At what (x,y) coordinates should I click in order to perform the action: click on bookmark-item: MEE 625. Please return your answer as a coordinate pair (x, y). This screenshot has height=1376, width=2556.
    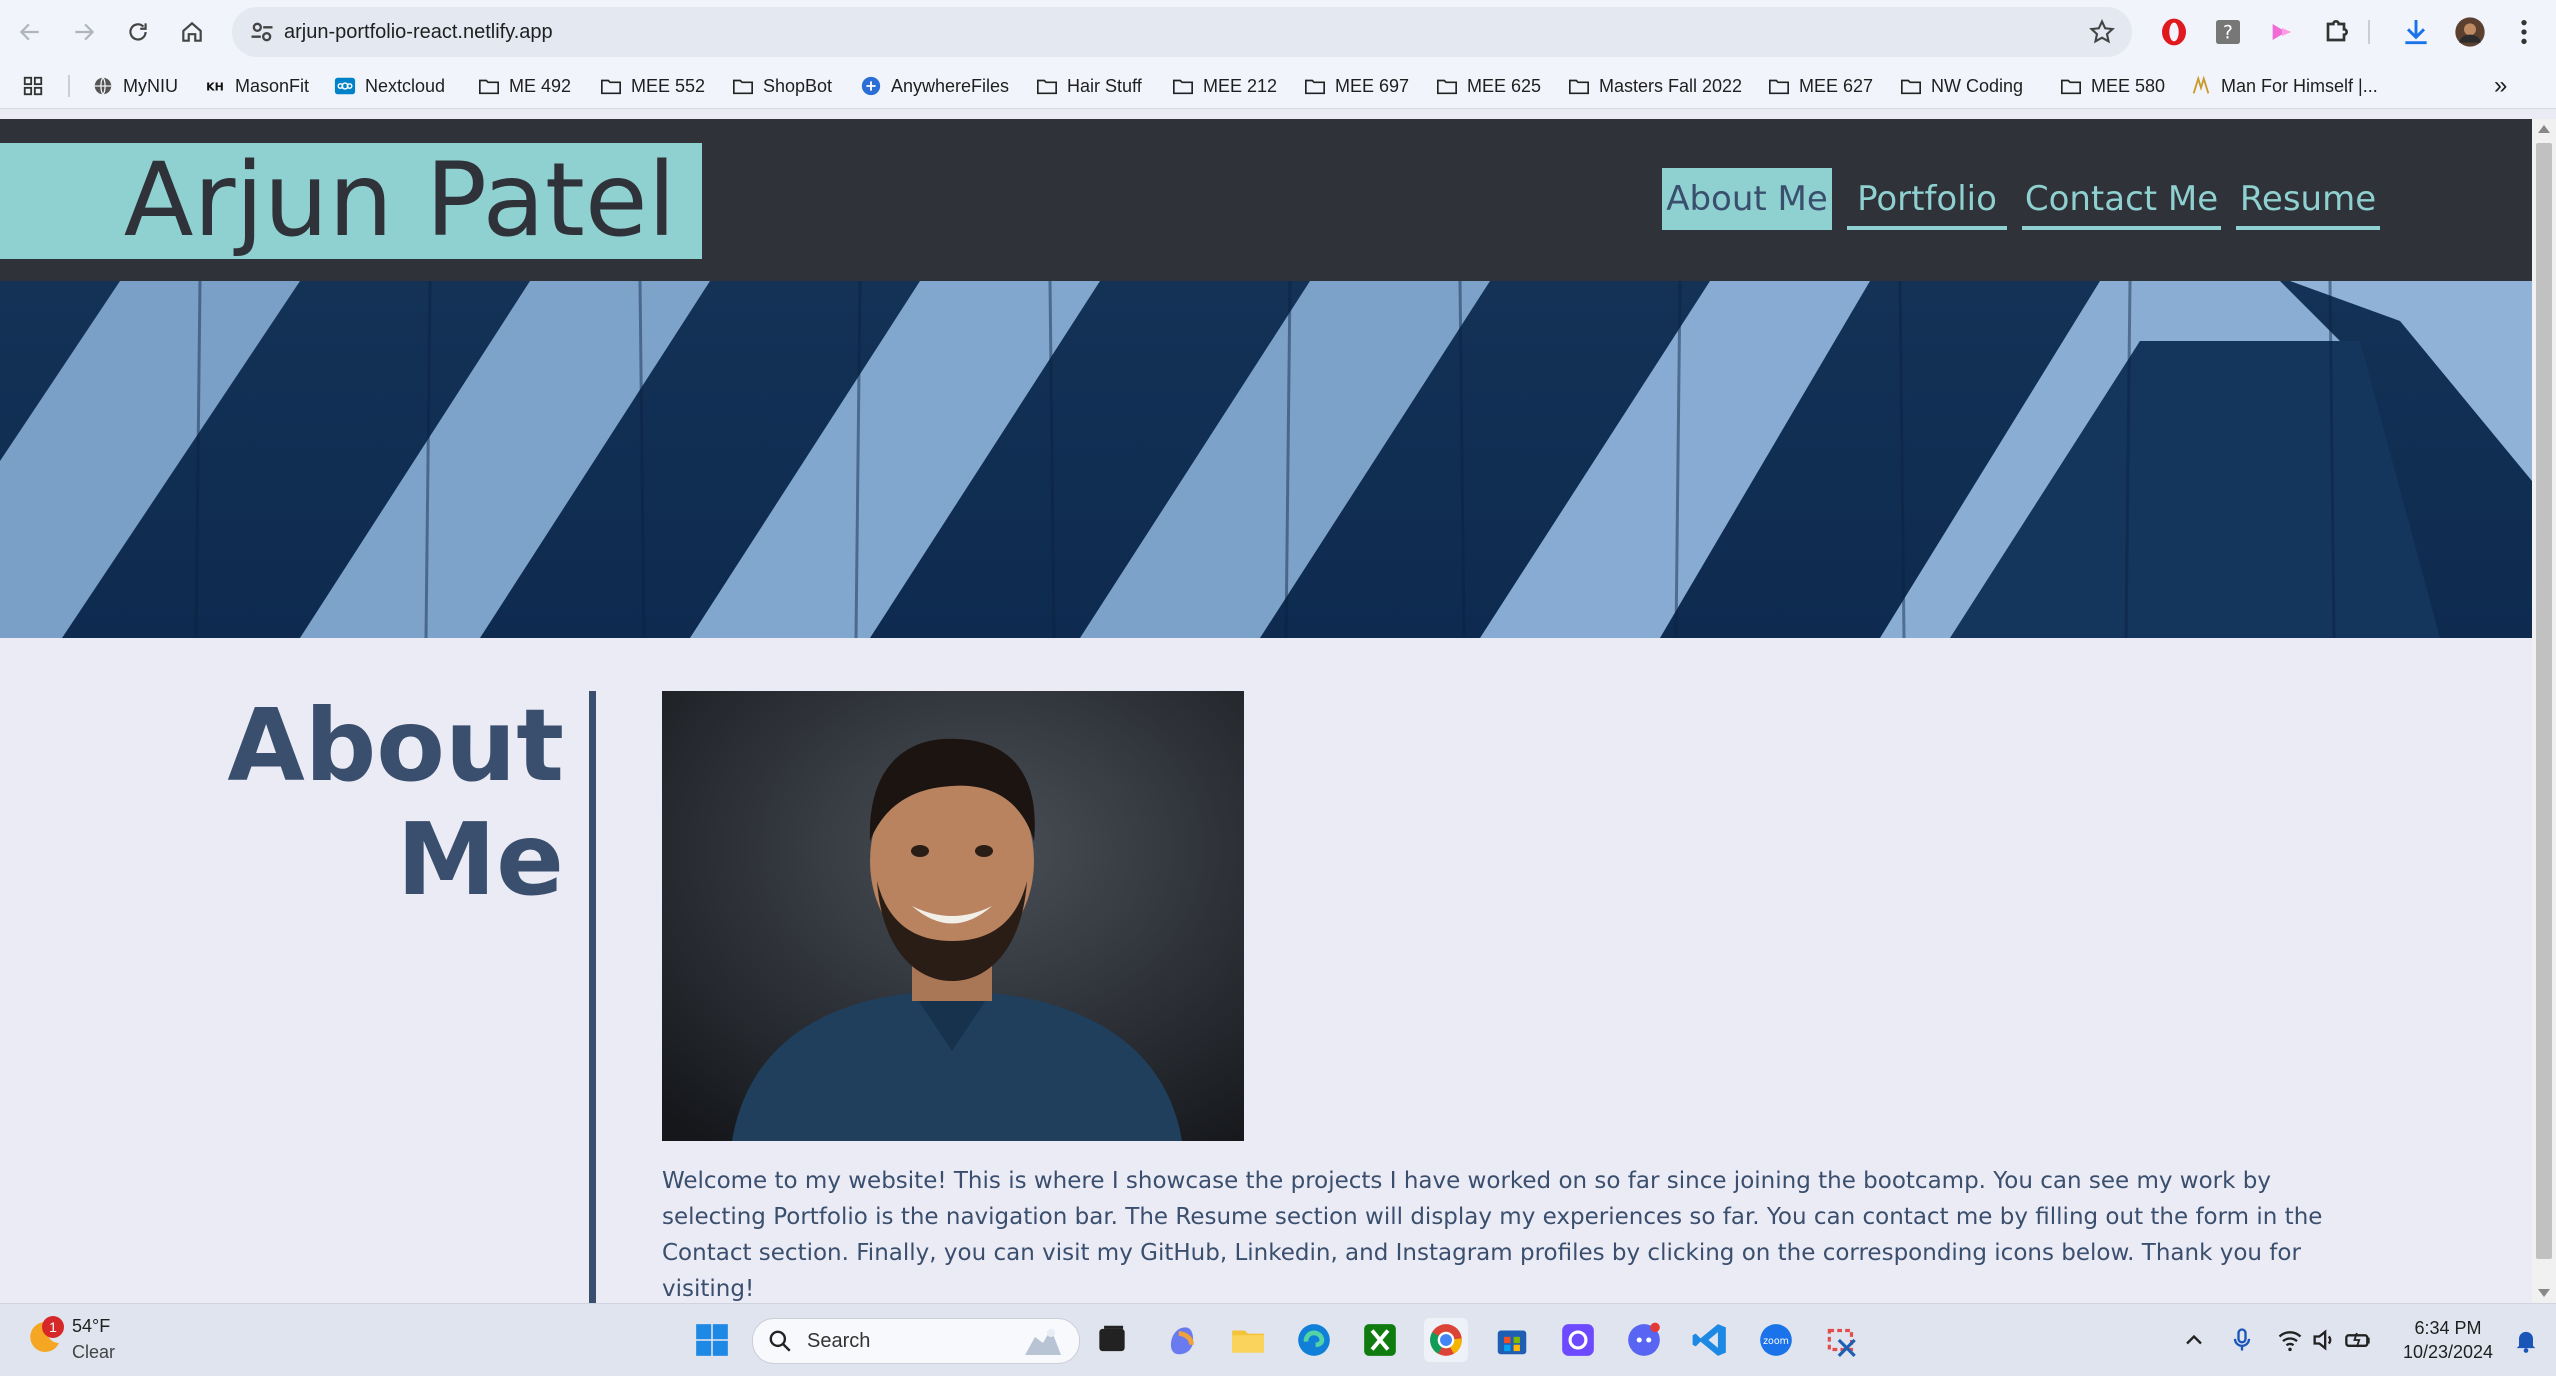
    Looking at the image, I should click on (1488, 86).